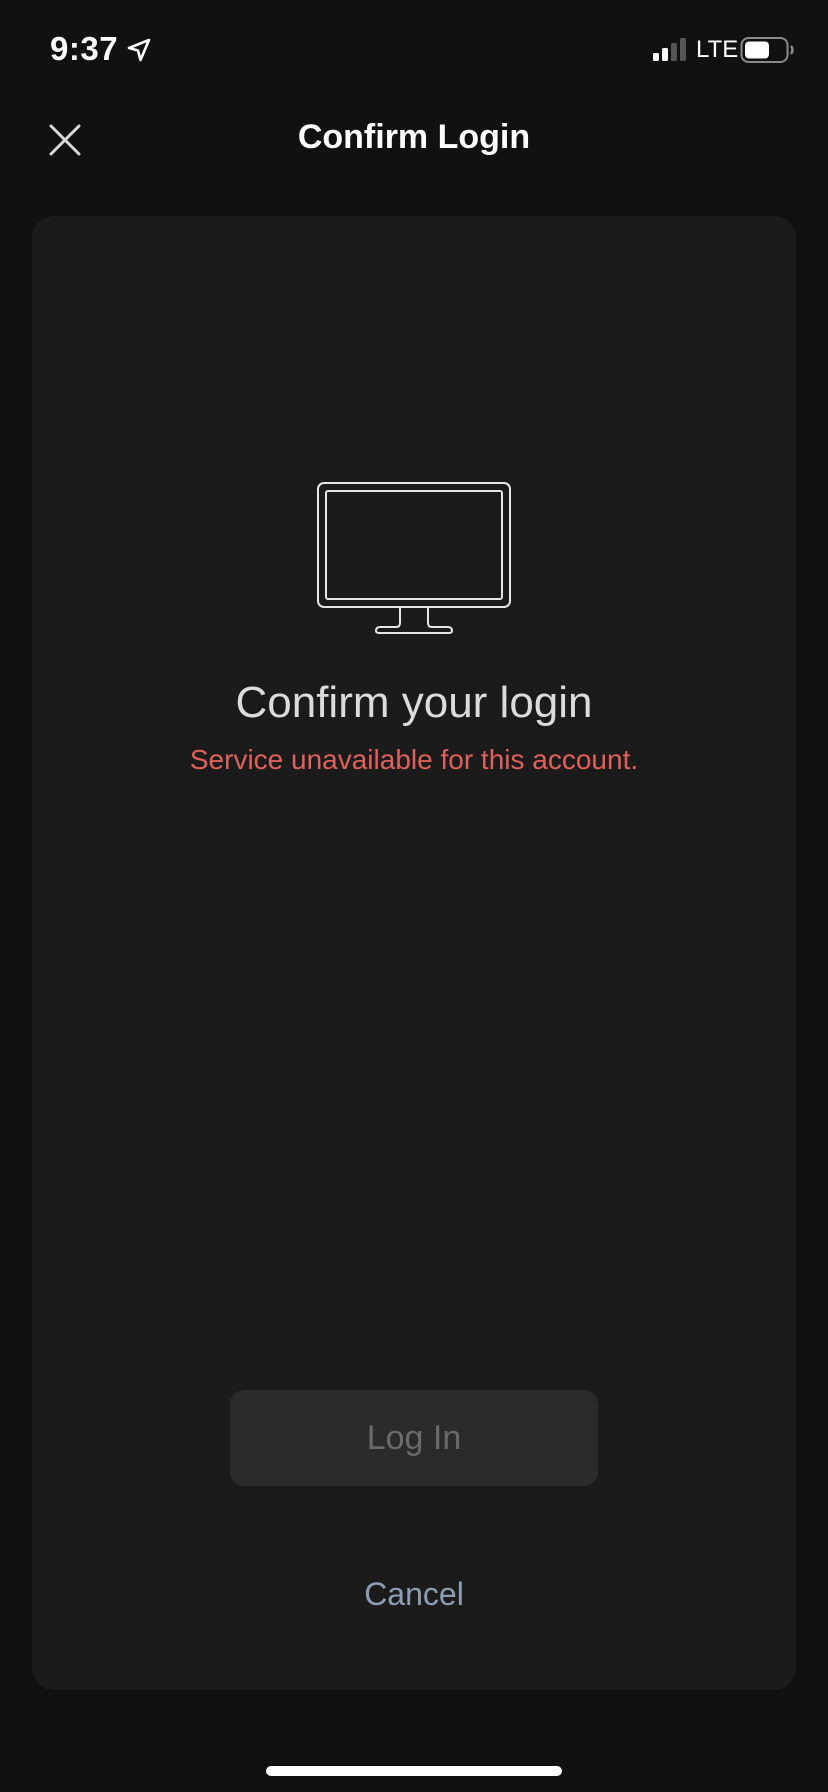  What do you see at coordinates (669, 49) in the screenshot?
I see `signal-icon` at bounding box center [669, 49].